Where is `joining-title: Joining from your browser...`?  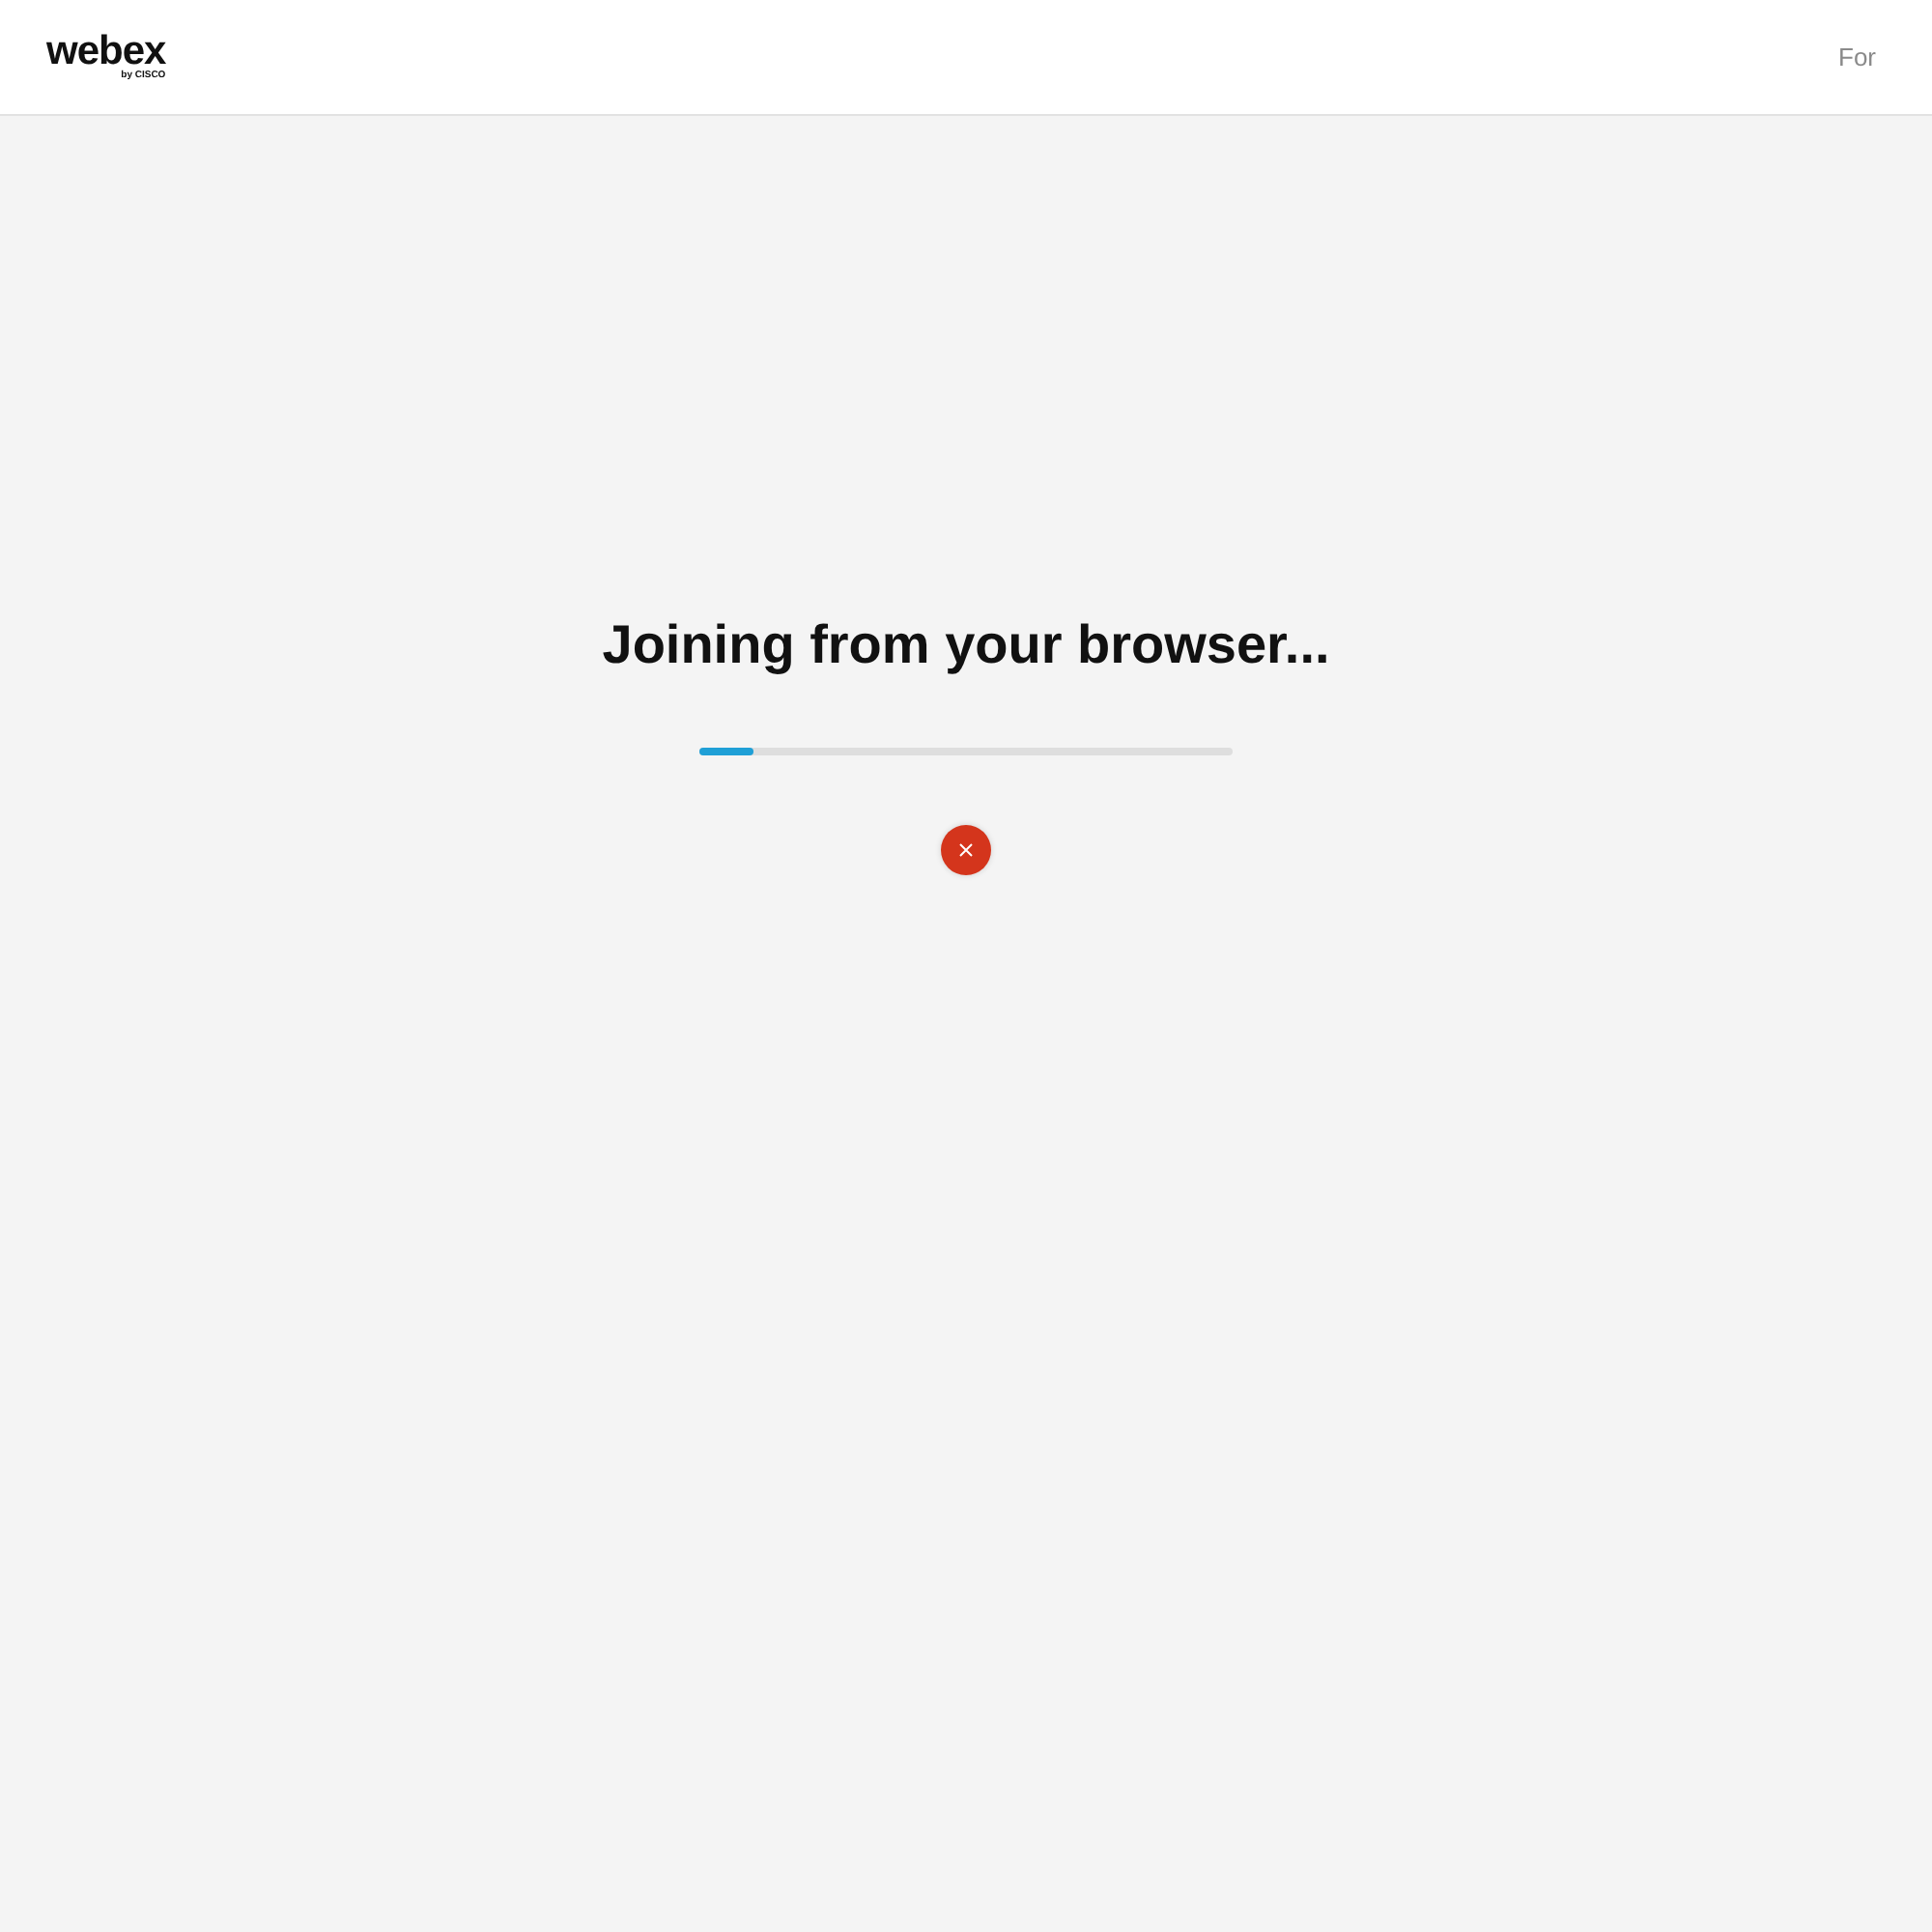 joining-title: Joining from your browser... is located at coordinates (966, 645).